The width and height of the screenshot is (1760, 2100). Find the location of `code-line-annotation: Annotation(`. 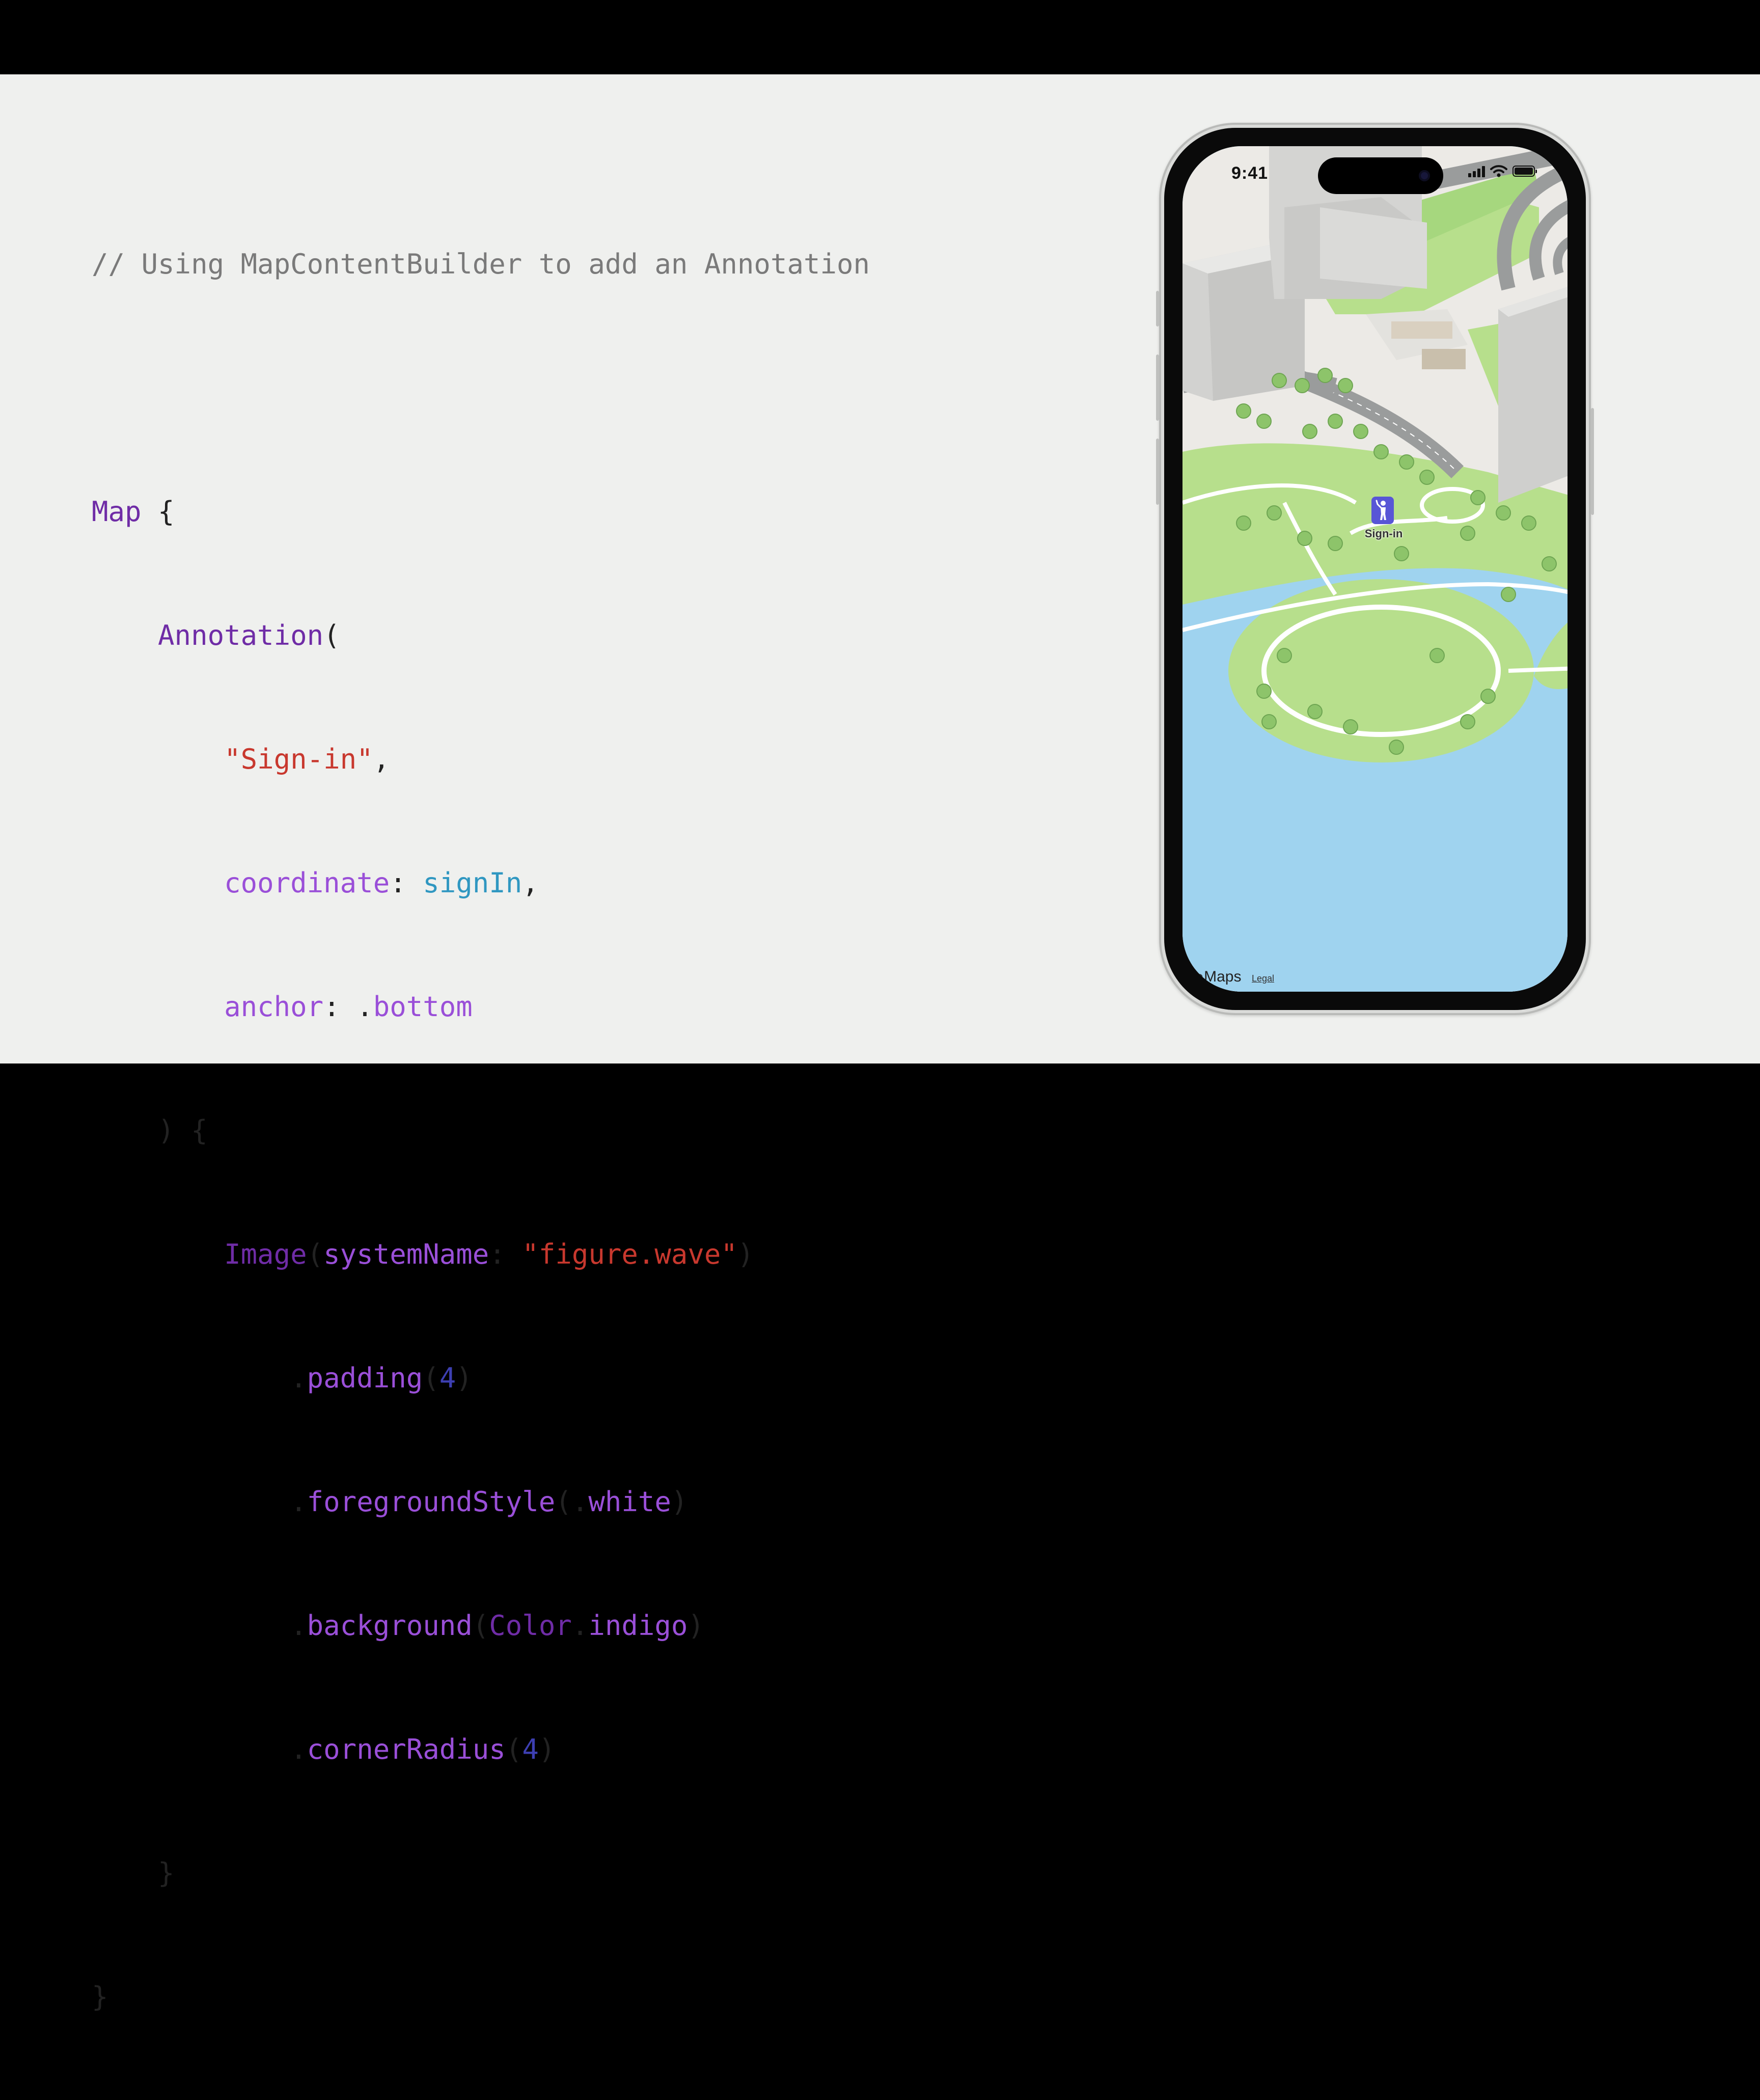

code-line-annotation: Annotation( is located at coordinates (249, 635).